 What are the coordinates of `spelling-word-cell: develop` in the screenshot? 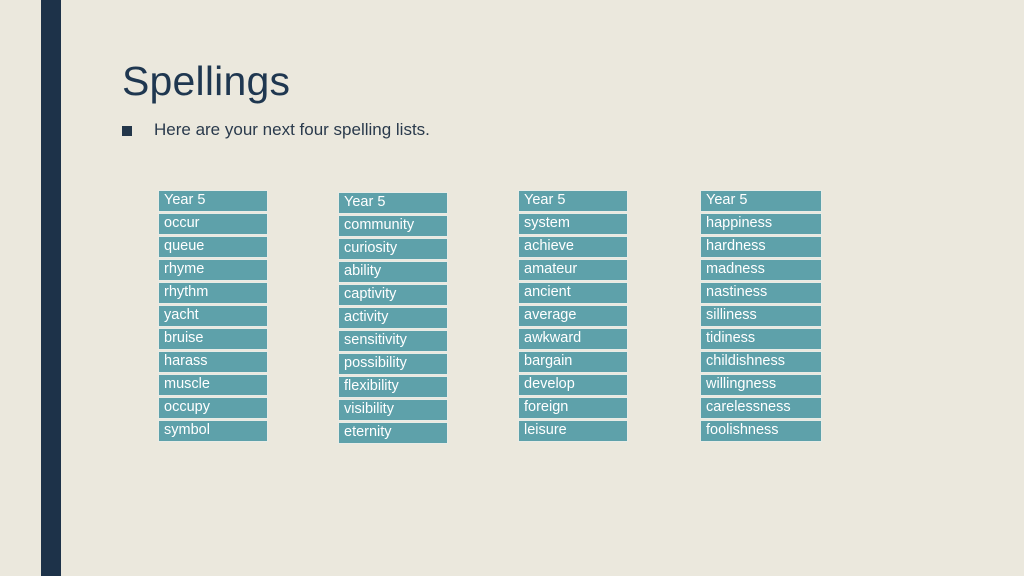 It's located at (573, 385).